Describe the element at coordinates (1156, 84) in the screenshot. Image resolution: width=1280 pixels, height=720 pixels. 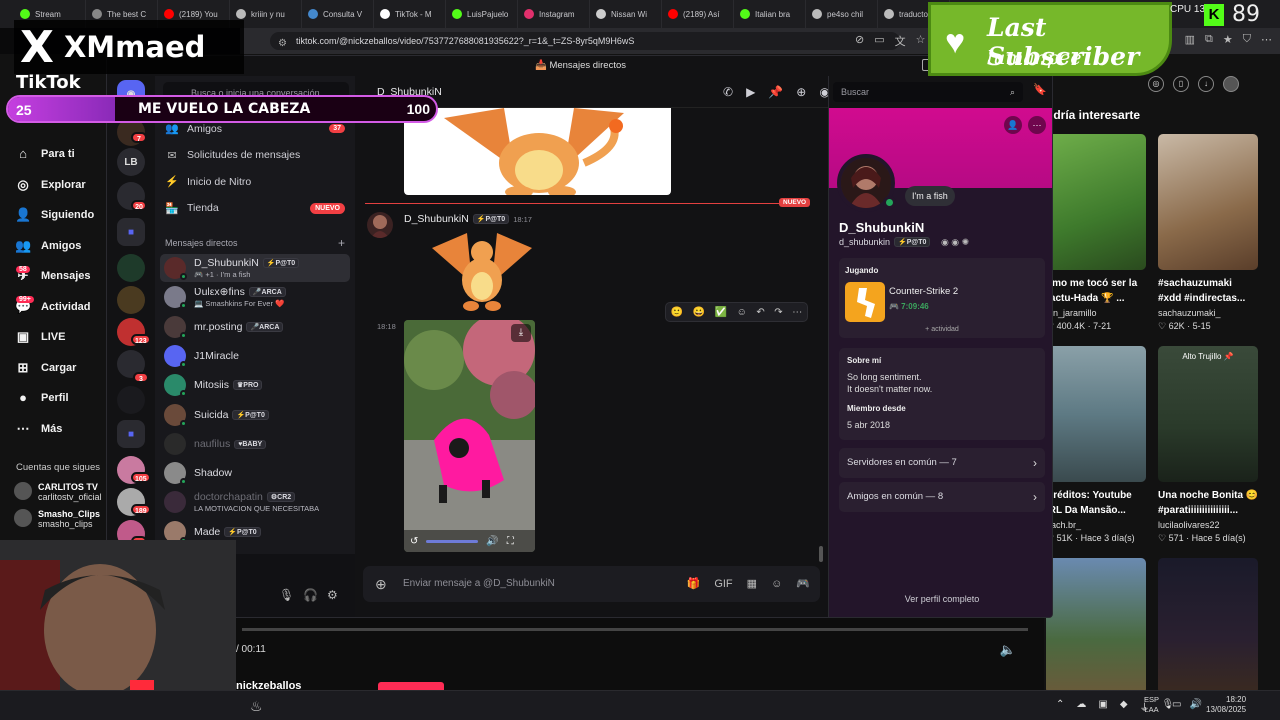
I see `coins-icon: ◎` at that location.